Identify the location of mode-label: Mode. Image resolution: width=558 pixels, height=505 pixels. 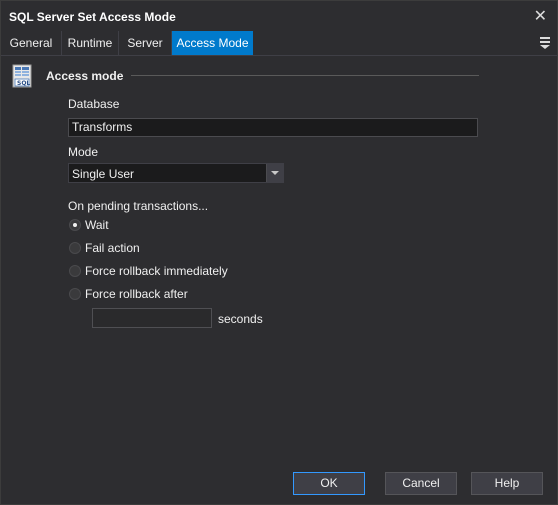
(83, 152).